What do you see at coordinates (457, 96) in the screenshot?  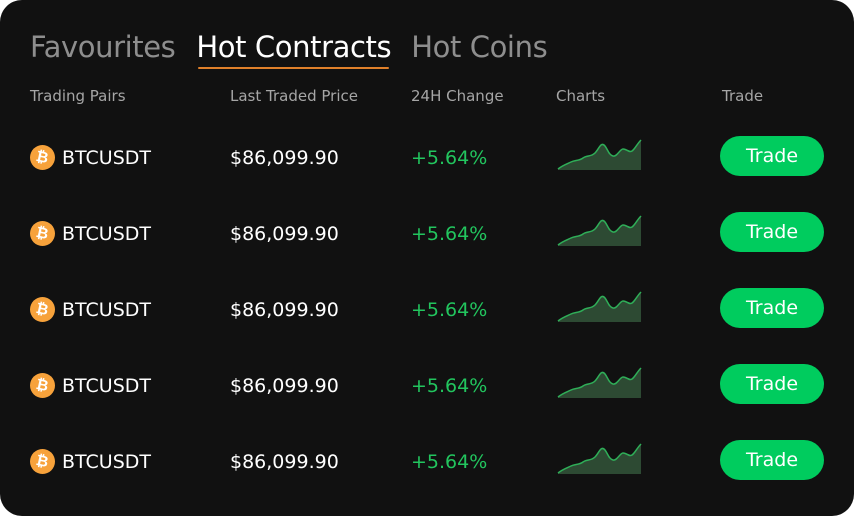 I see `column-header-24h-change: 24H Change` at bounding box center [457, 96].